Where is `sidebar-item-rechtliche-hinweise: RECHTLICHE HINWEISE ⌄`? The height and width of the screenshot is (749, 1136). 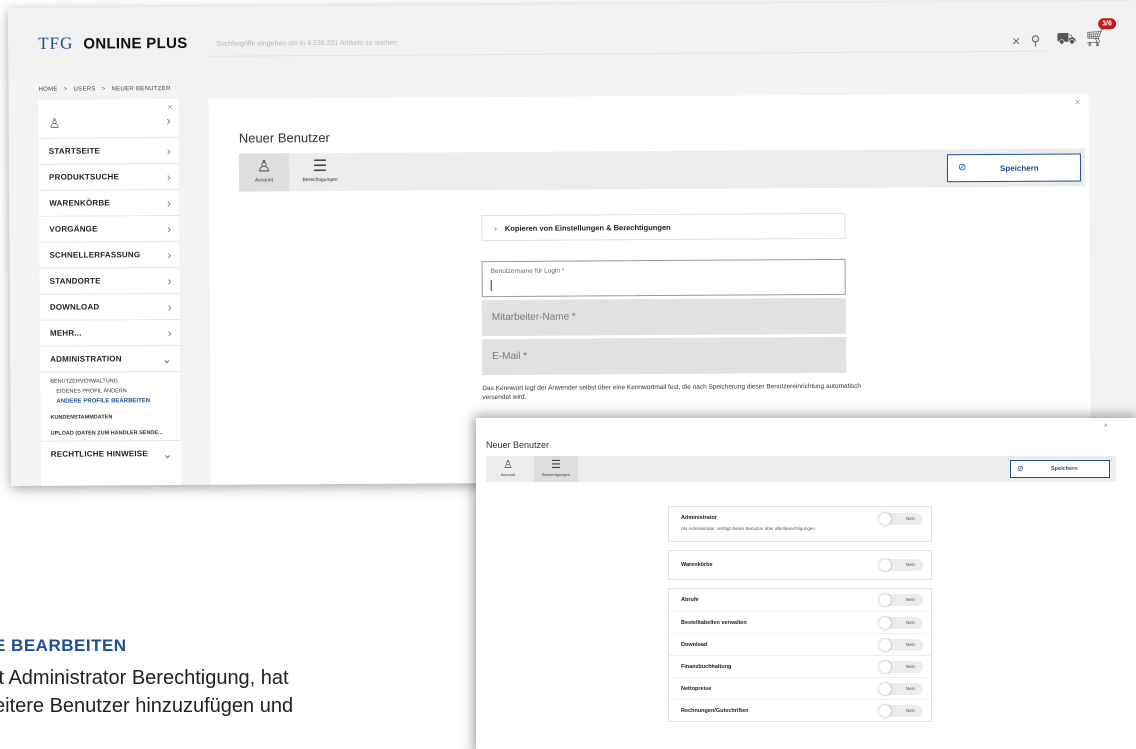 sidebar-item-rechtliche-hinweise: RECHTLICHE HINWEISE ⌄ is located at coordinates (110, 453).